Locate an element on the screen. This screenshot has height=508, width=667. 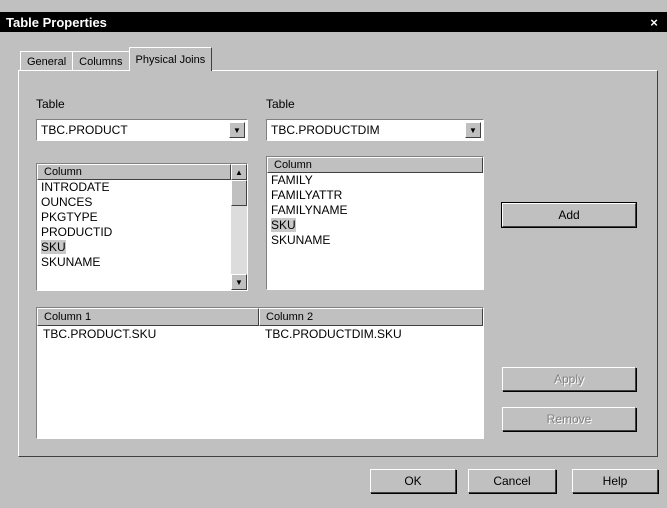
joins-grid-header: Column 1 Column 2 is located at coordinates (260, 317).